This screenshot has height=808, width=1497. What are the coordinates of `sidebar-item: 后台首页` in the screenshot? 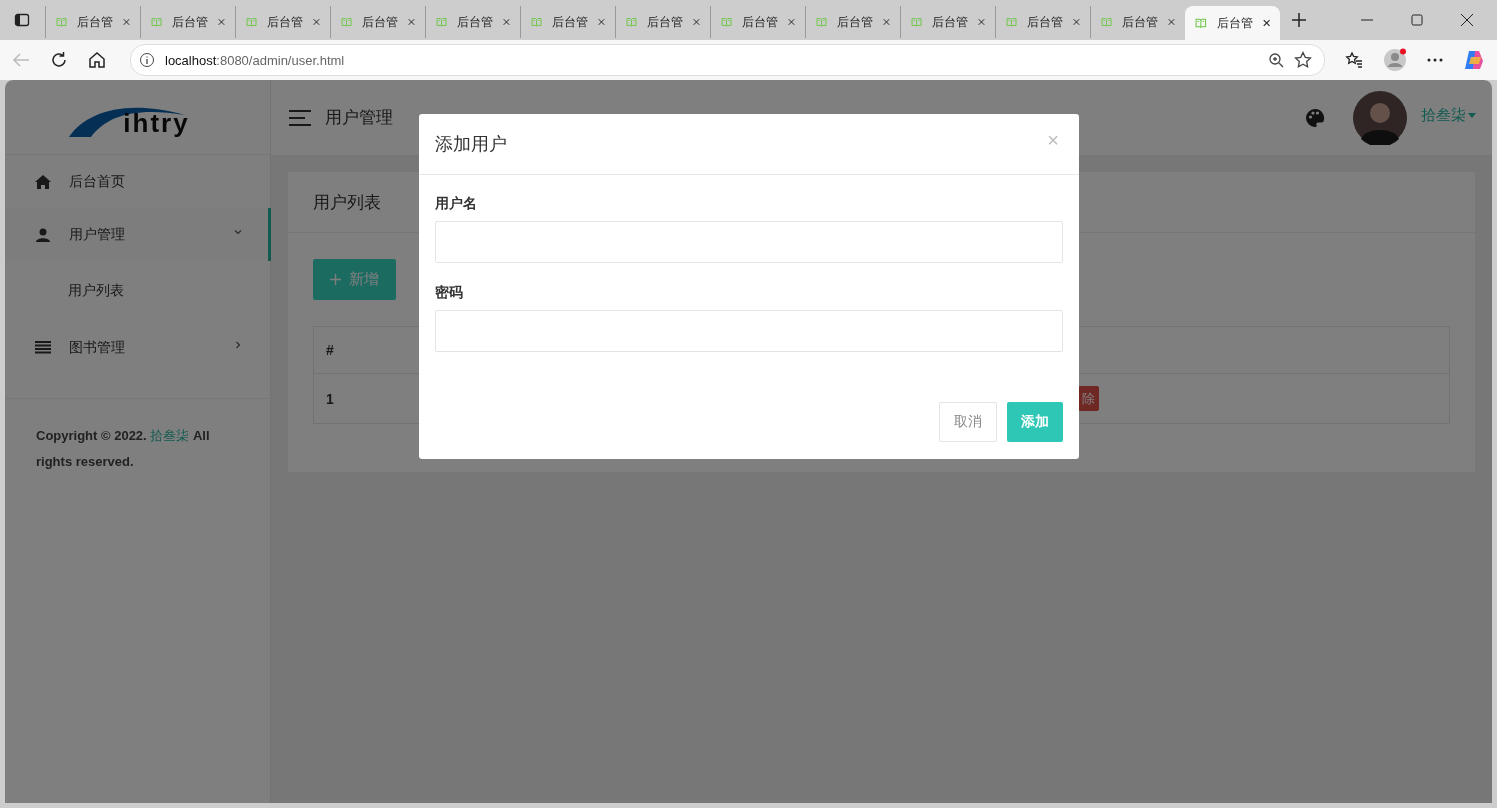 It's located at (137, 181).